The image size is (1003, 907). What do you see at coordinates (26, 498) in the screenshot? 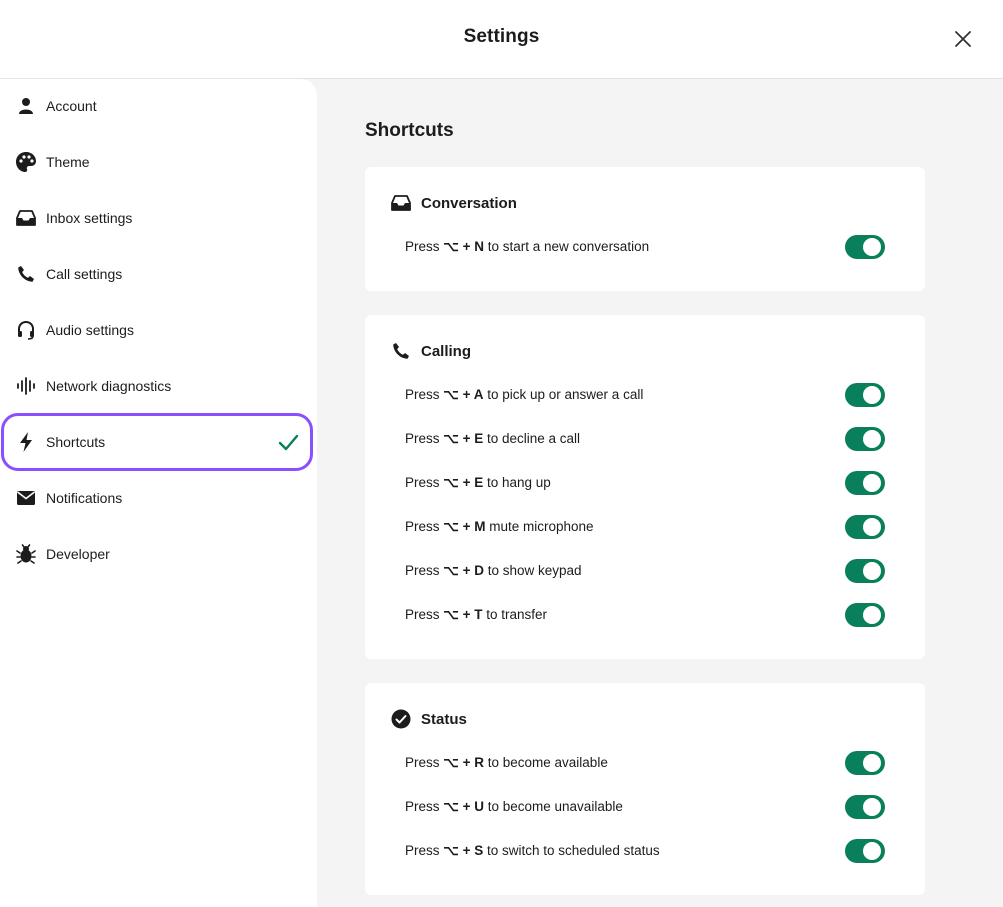
I see `envelope-icon` at bounding box center [26, 498].